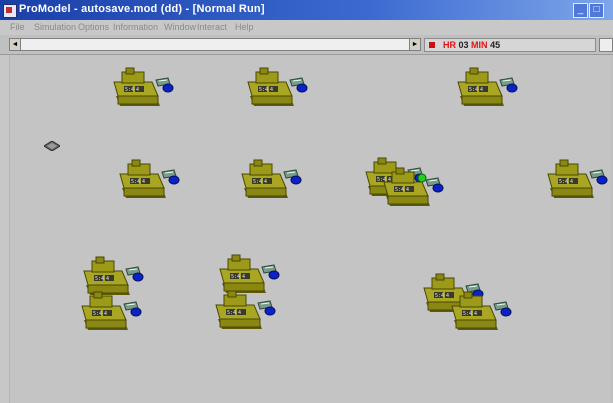 This screenshot has width=613, height=403. I want to click on clock-hr-label: HR, so click(449, 45).